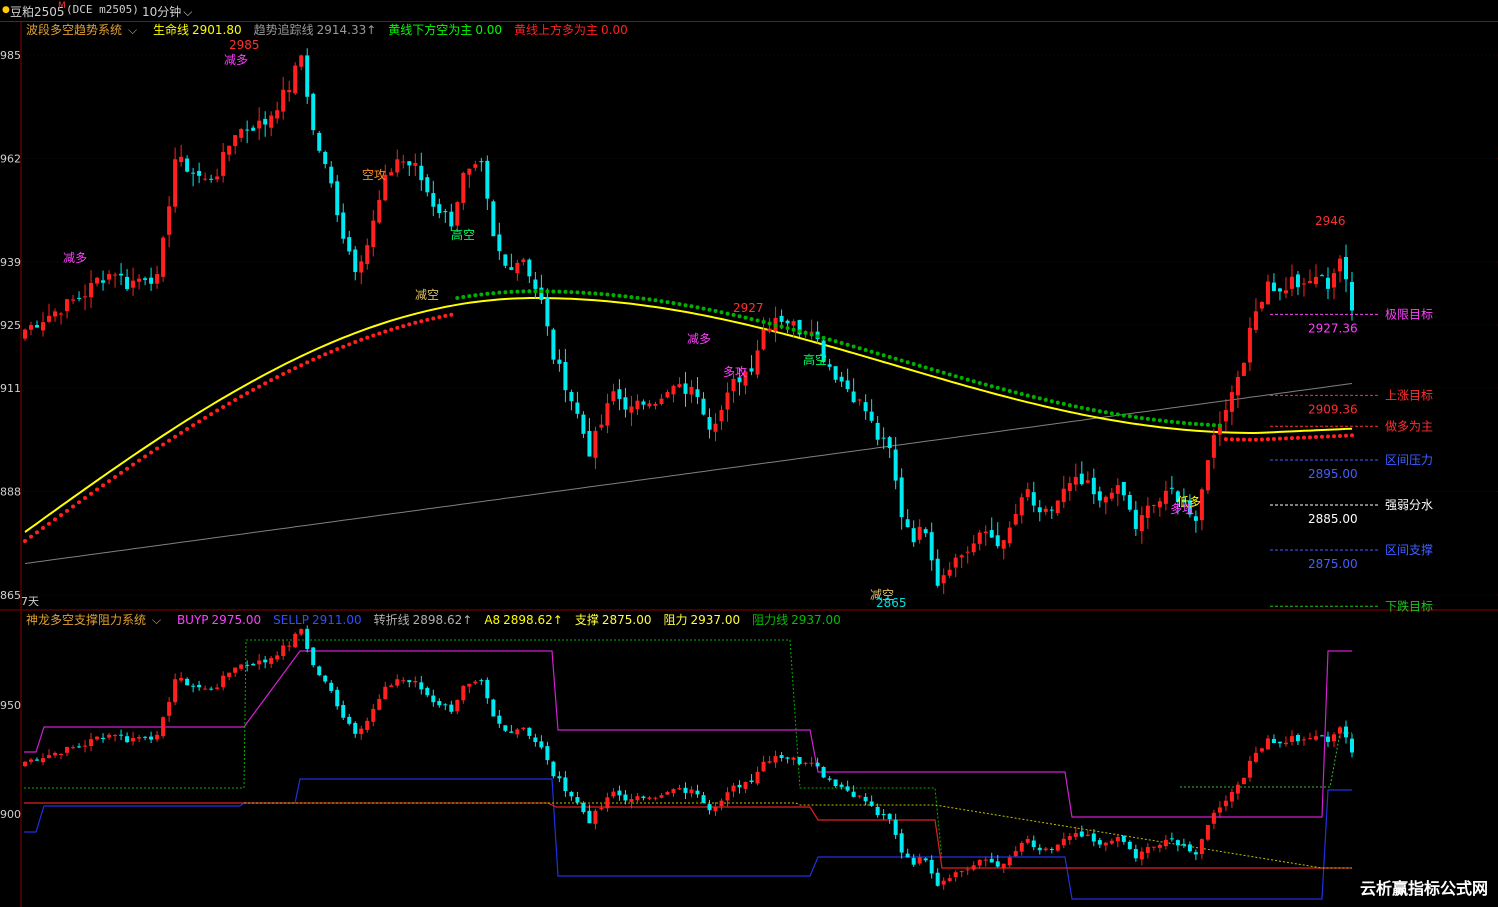 The image size is (1498, 907). I want to click on signal-annotation: 减空, so click(427, 295).